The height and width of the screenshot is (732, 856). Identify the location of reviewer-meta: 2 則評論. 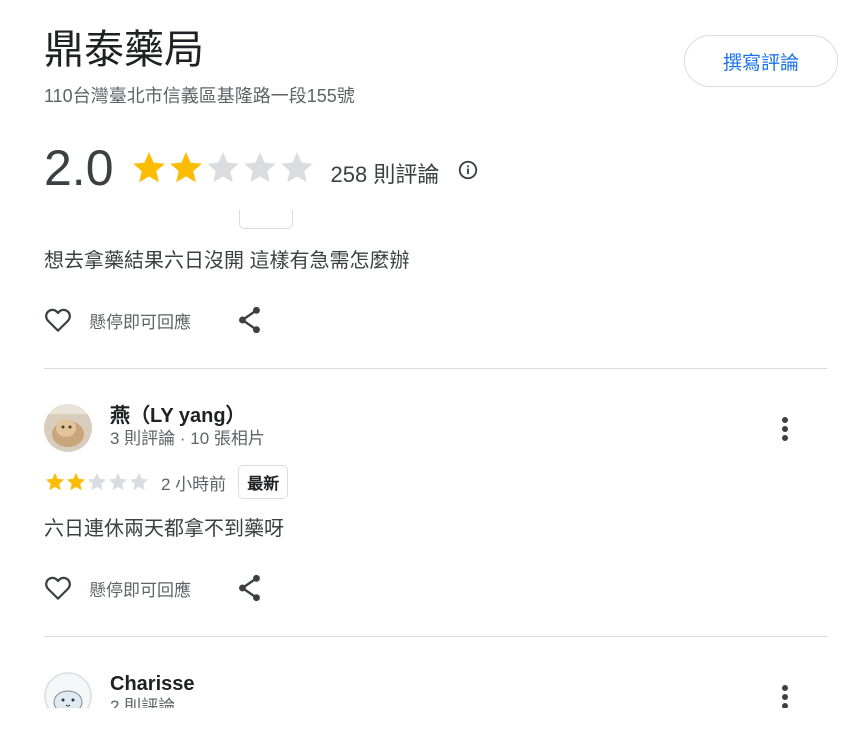
(143, 702).